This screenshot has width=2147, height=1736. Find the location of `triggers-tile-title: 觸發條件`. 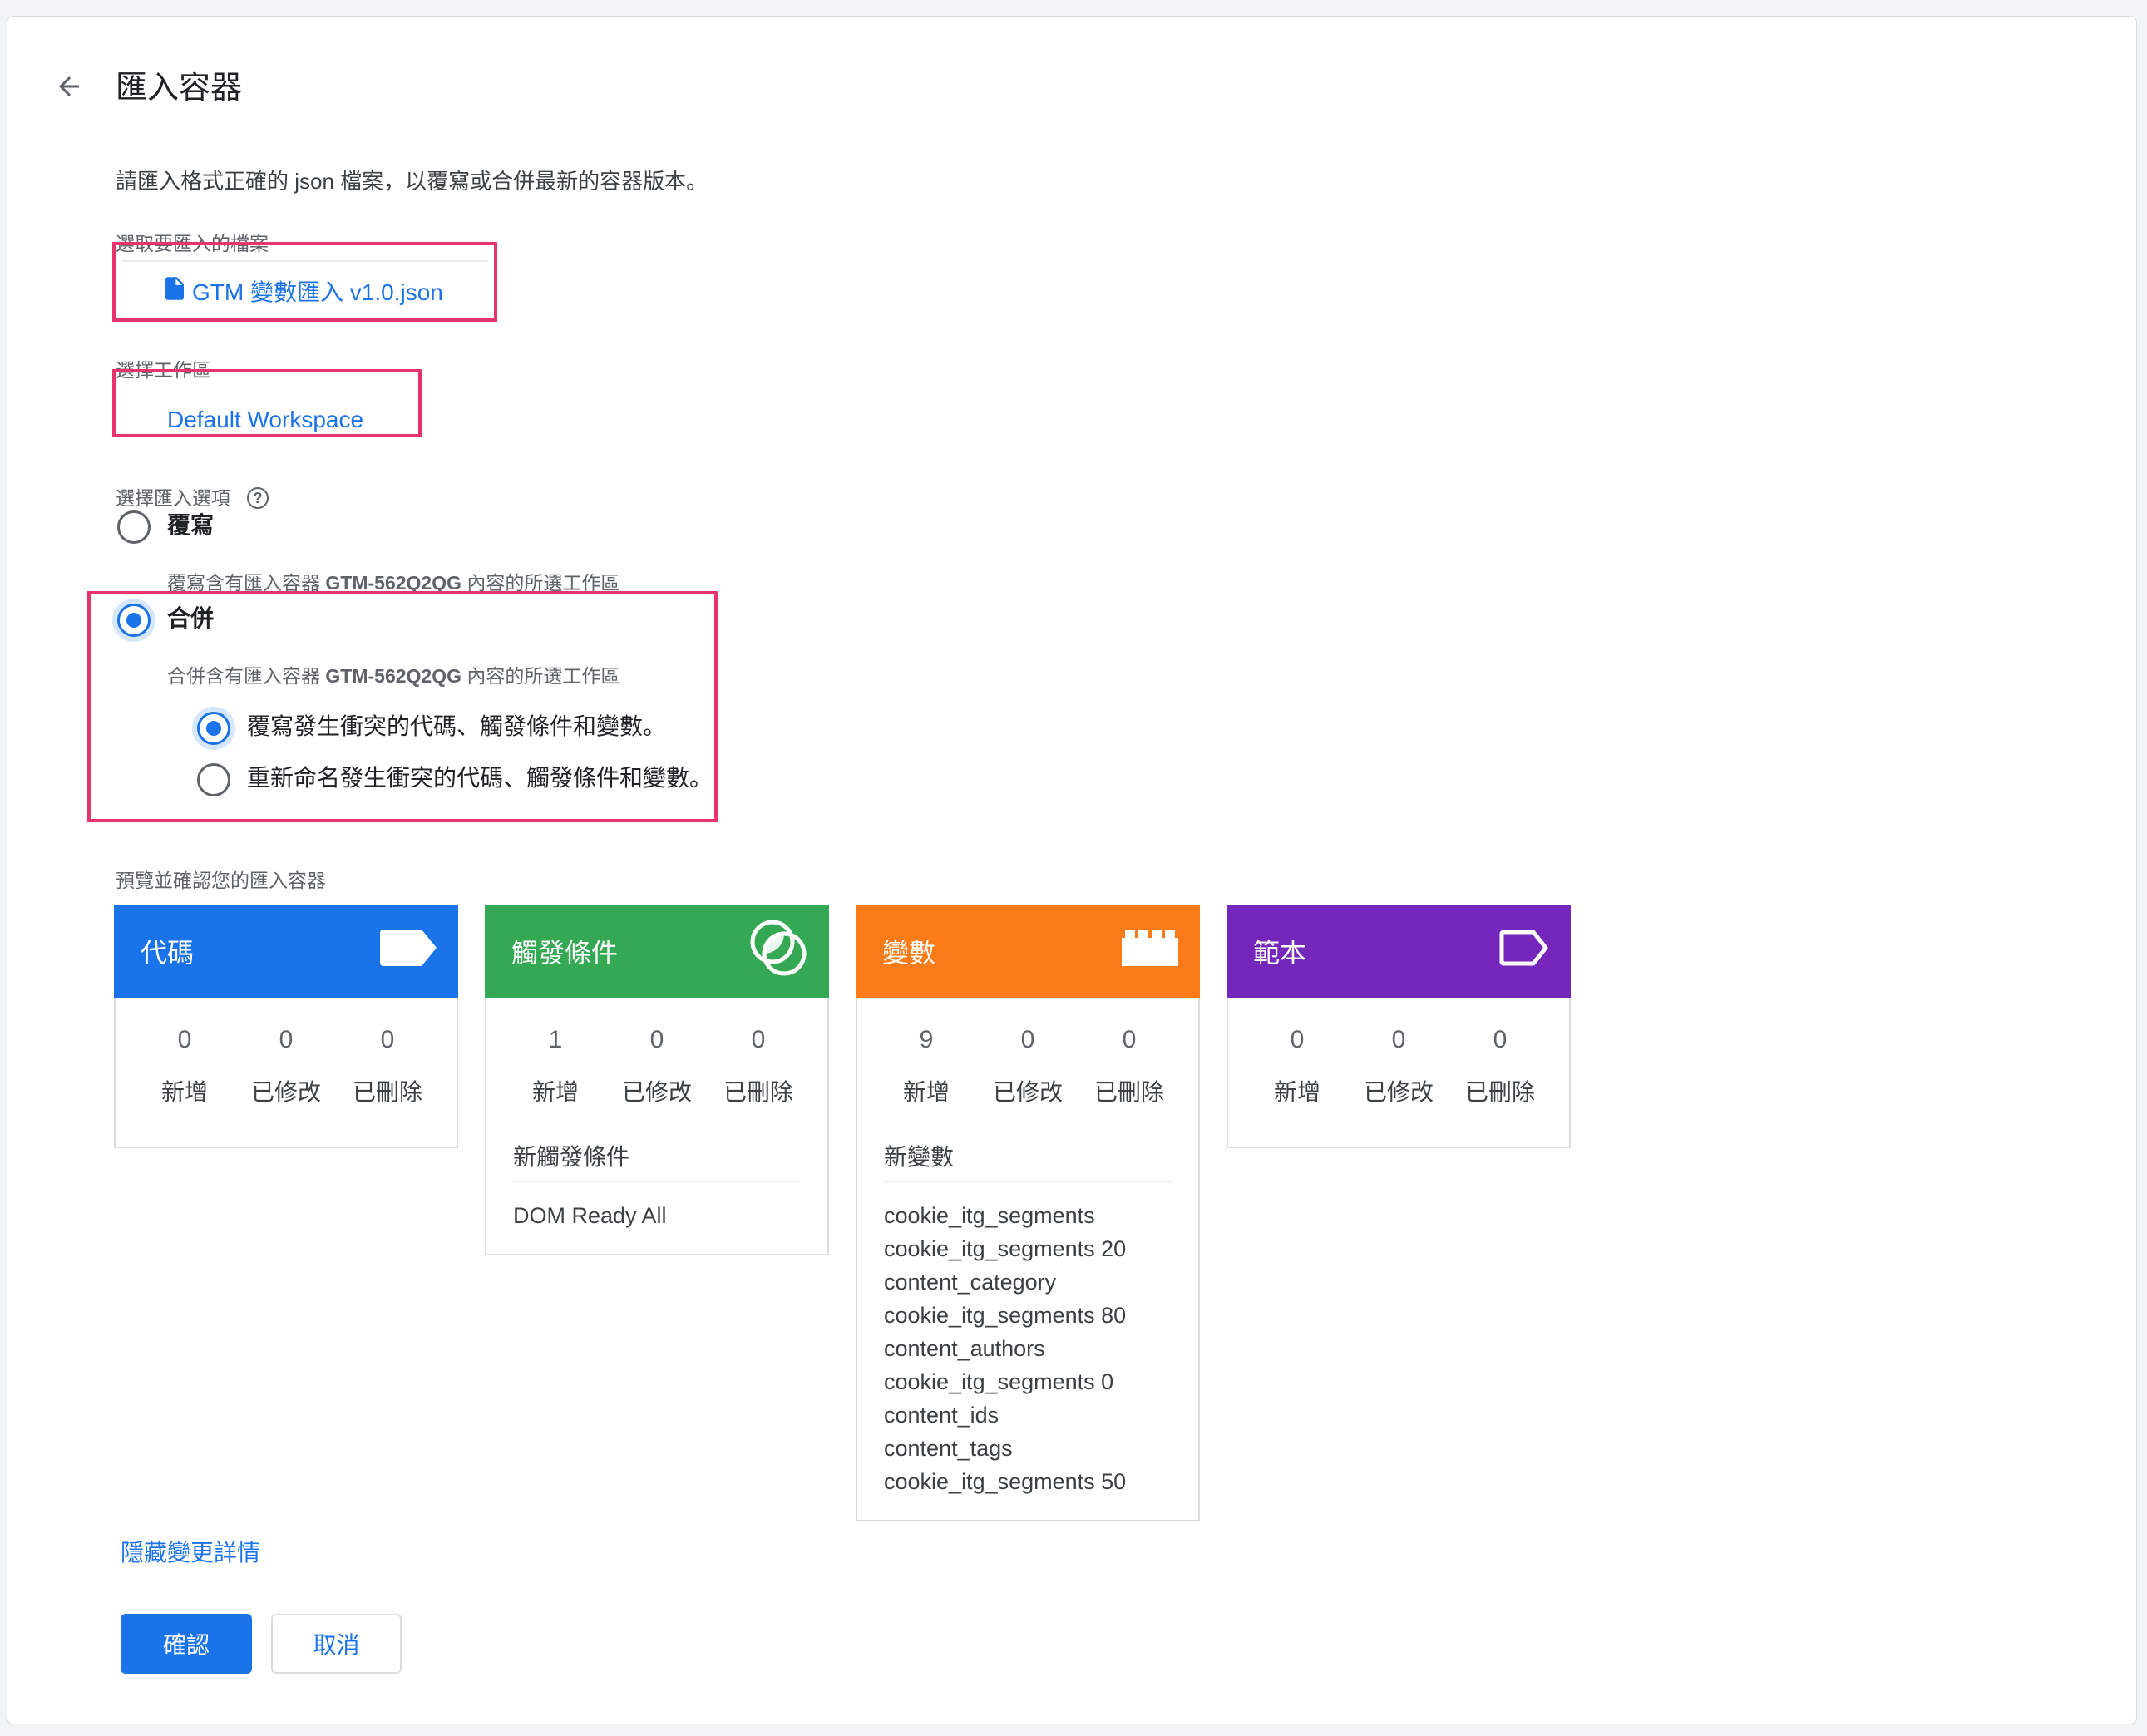

triggers-tile-title: 觸發條件 is located at coordinates (565, 953).